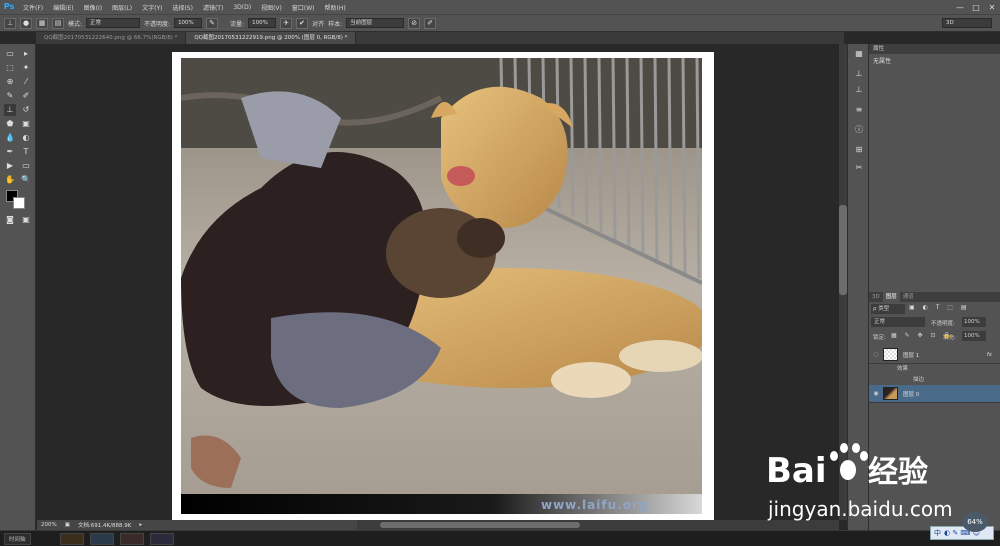 The width and height of the screenshot is (1000, 546). I want to click on align-checkbox: ✔, so click(302, 23).